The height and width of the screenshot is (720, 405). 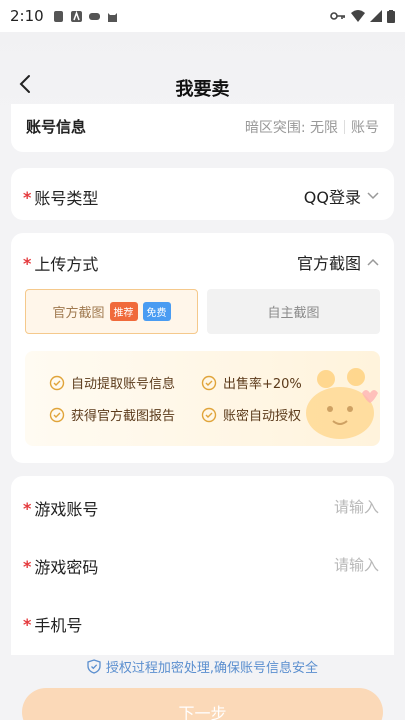 What do you see at coordinates (58, 16) in the screenshot?
I see `app-notification-icon` at bounding box center [58, 16].